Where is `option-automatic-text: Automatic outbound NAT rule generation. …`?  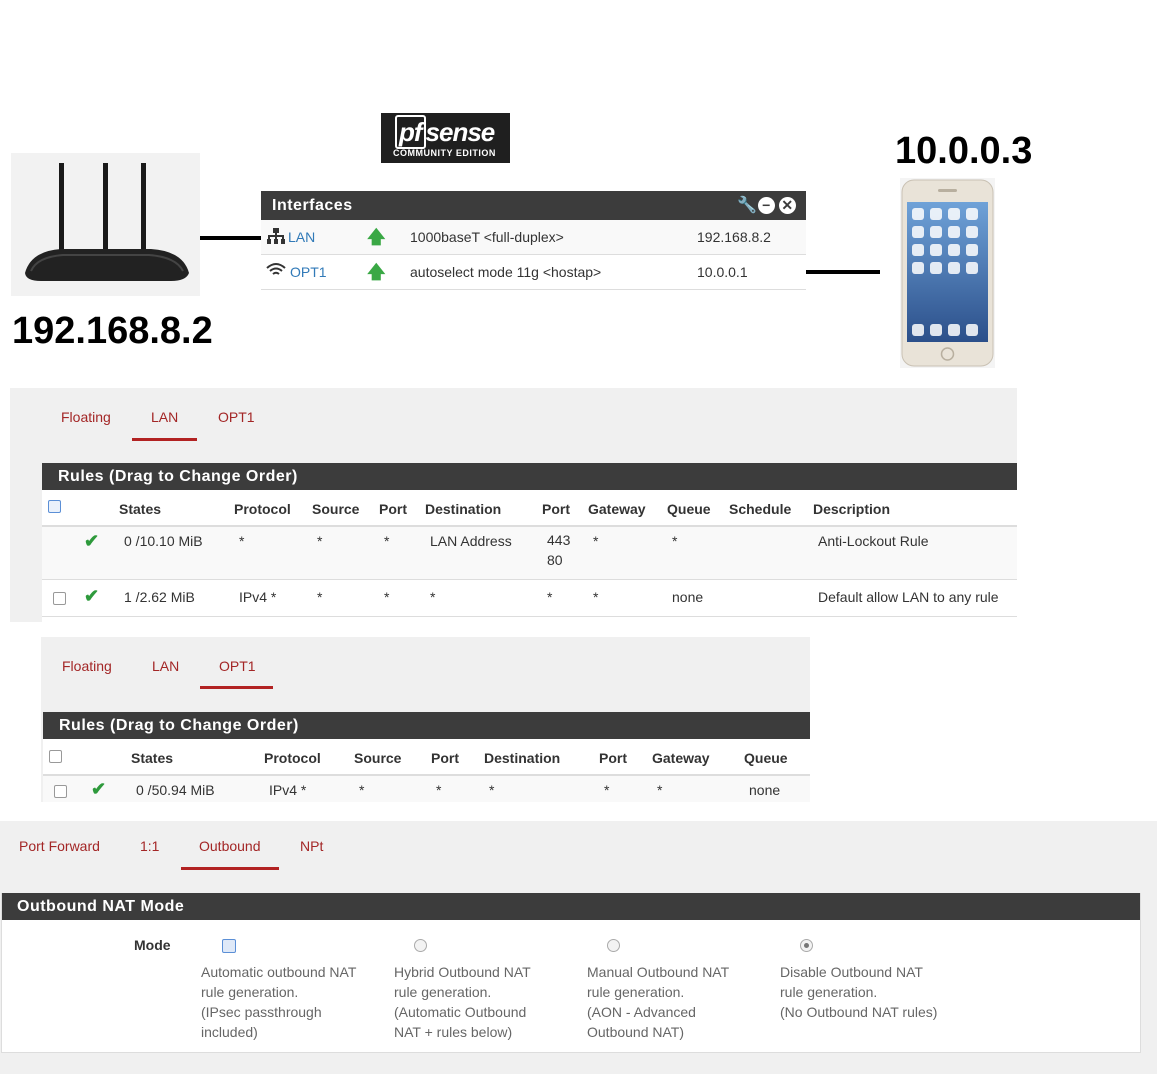
option-automatic-text: Automatic outbound NAT rule generation. … is located at coordinates (279, 1002).